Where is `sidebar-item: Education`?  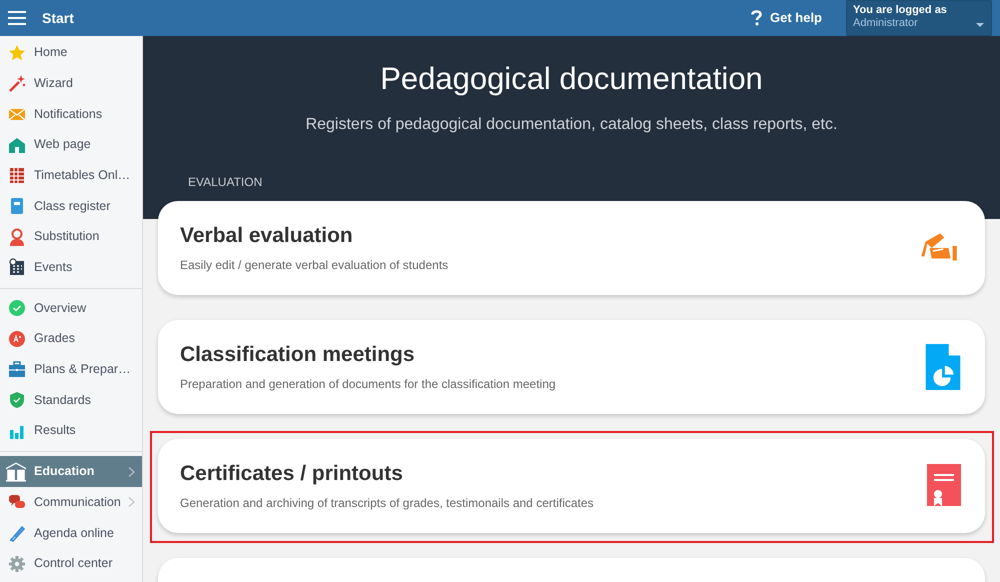 sidebar-item: Education is located at coordinates (71, 471).